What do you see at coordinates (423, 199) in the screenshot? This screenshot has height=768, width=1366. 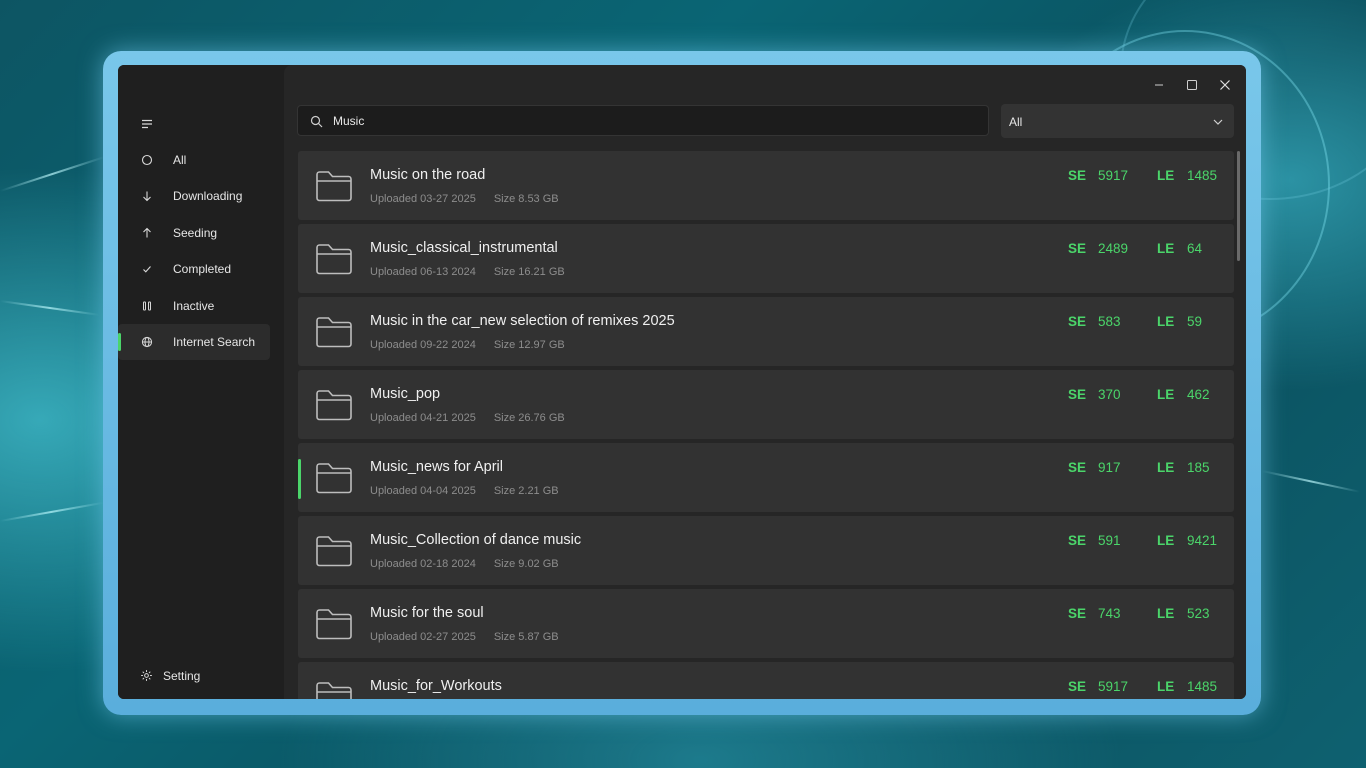 I see `upload-date: Uploaded 03-27 2025` at bounding box center [423, 199].